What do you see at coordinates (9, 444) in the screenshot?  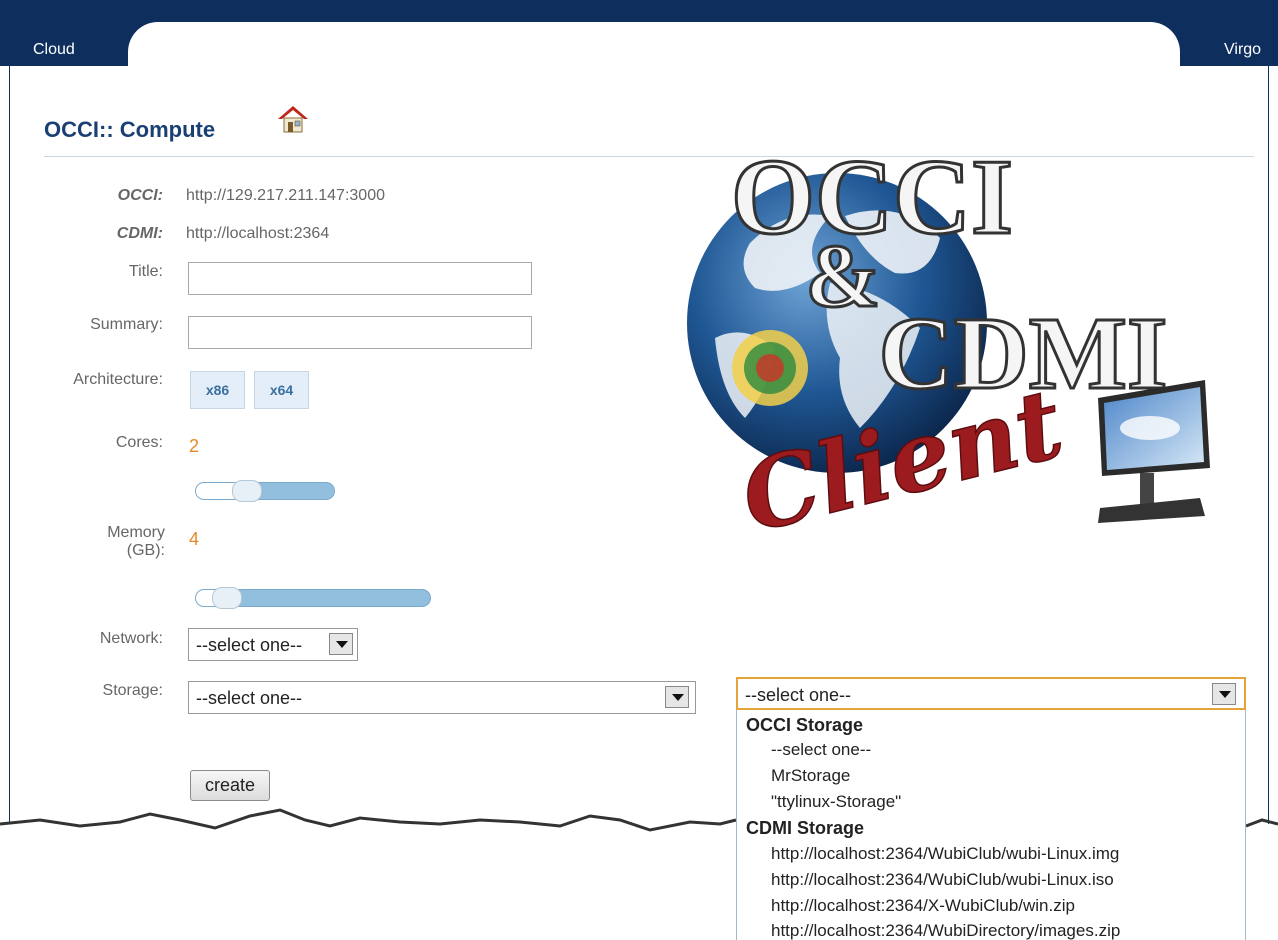 I see `page-border-left` at bounding box center [9, 444].